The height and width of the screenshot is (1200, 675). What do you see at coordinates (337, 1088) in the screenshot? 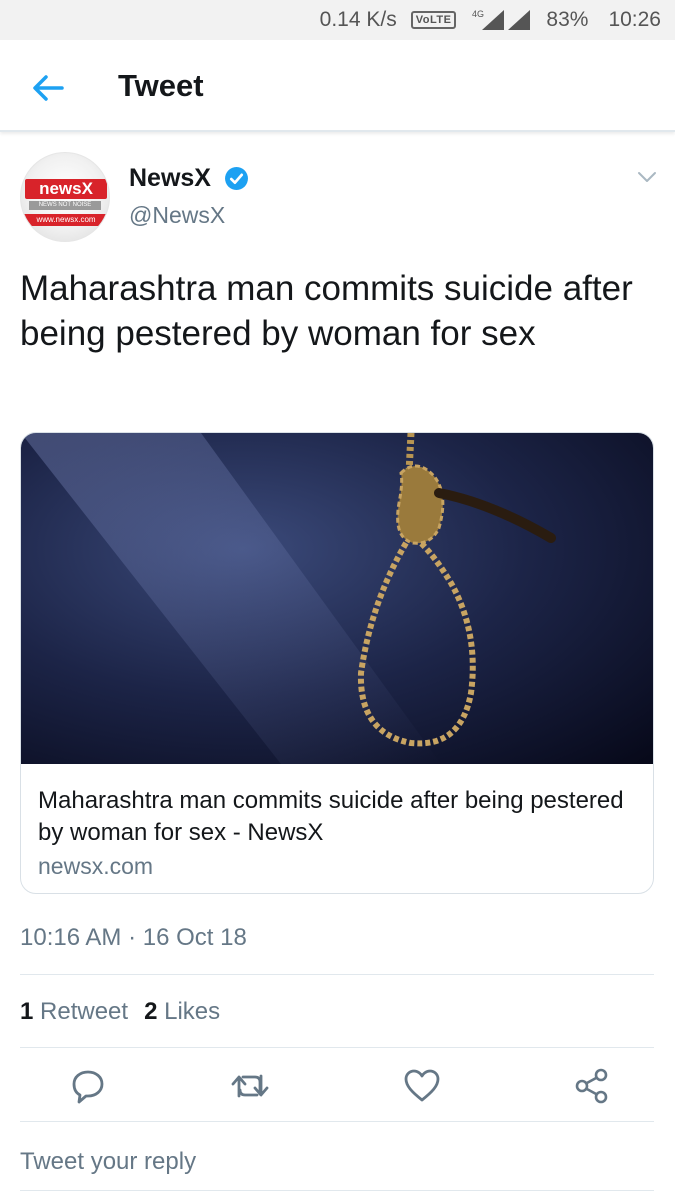
I see `tweet-actions` at bounding box center [337, 1088].